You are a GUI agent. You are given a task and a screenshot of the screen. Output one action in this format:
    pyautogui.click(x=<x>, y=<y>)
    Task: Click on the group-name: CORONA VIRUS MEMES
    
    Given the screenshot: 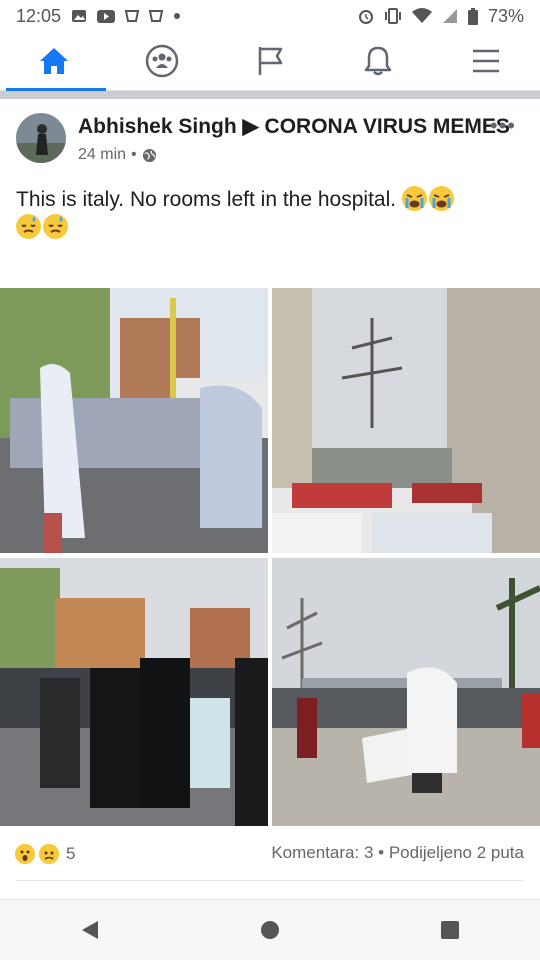 What is the action you would take?
    pyautogui.click(x=387, y=126)
    